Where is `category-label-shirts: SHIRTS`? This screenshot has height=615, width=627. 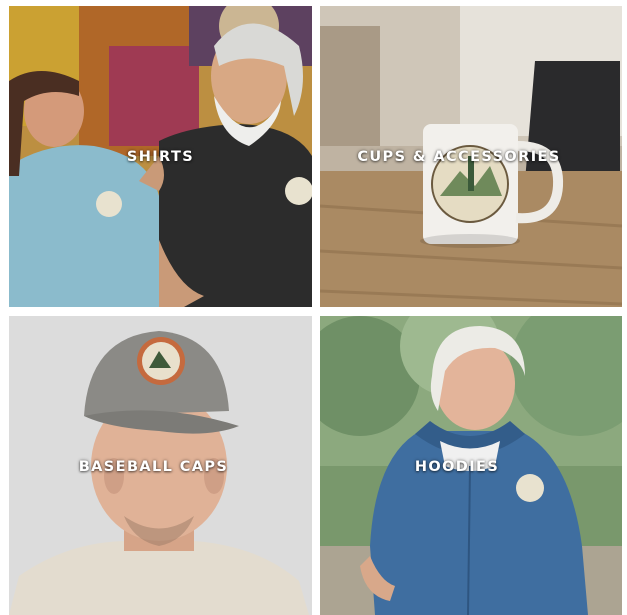 category-label-shirts: SHIRTS is located at coordinates (160, 157).